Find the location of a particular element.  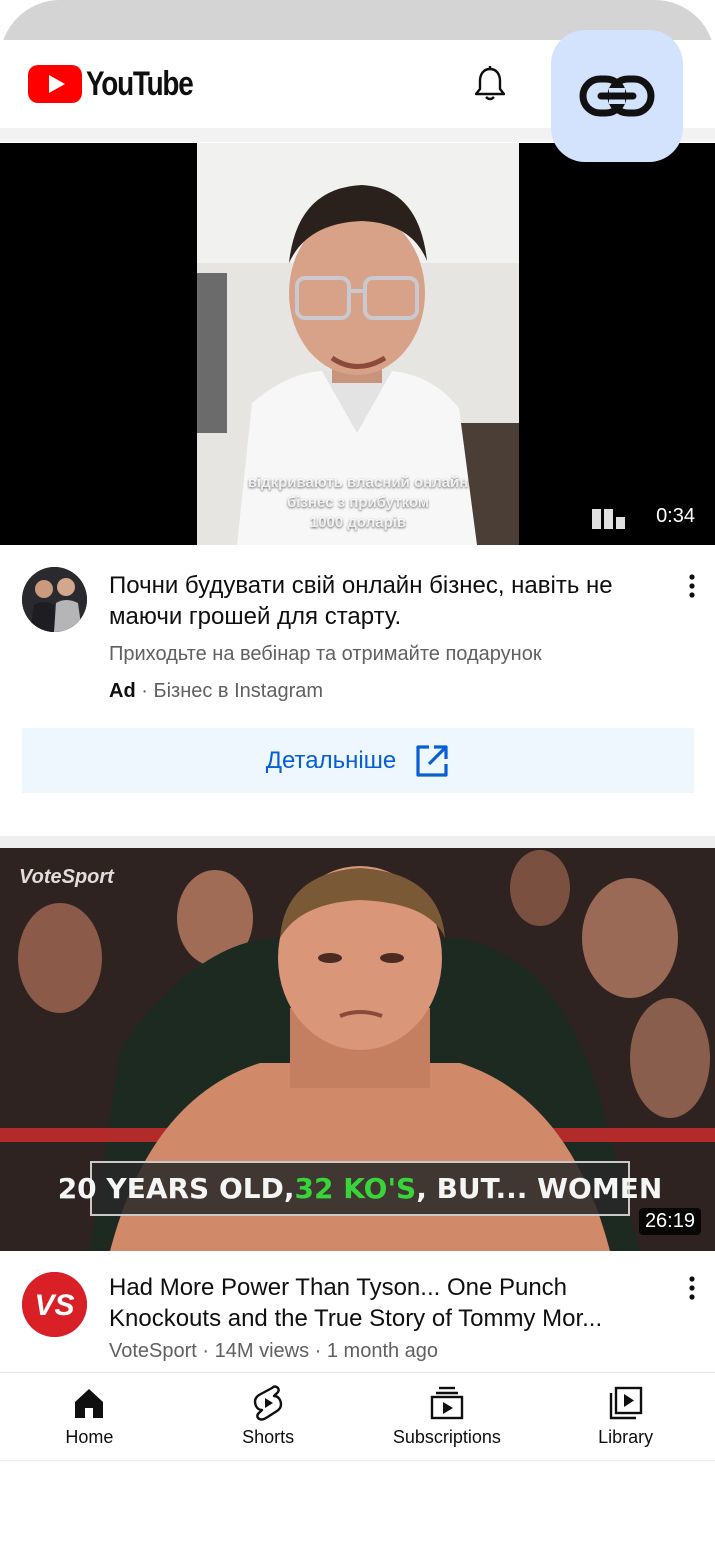

thumbnail-banner: 20 YEARS OLD, 32 KO'S , BUT... WOMEN is located at coordinates (360, 1188).